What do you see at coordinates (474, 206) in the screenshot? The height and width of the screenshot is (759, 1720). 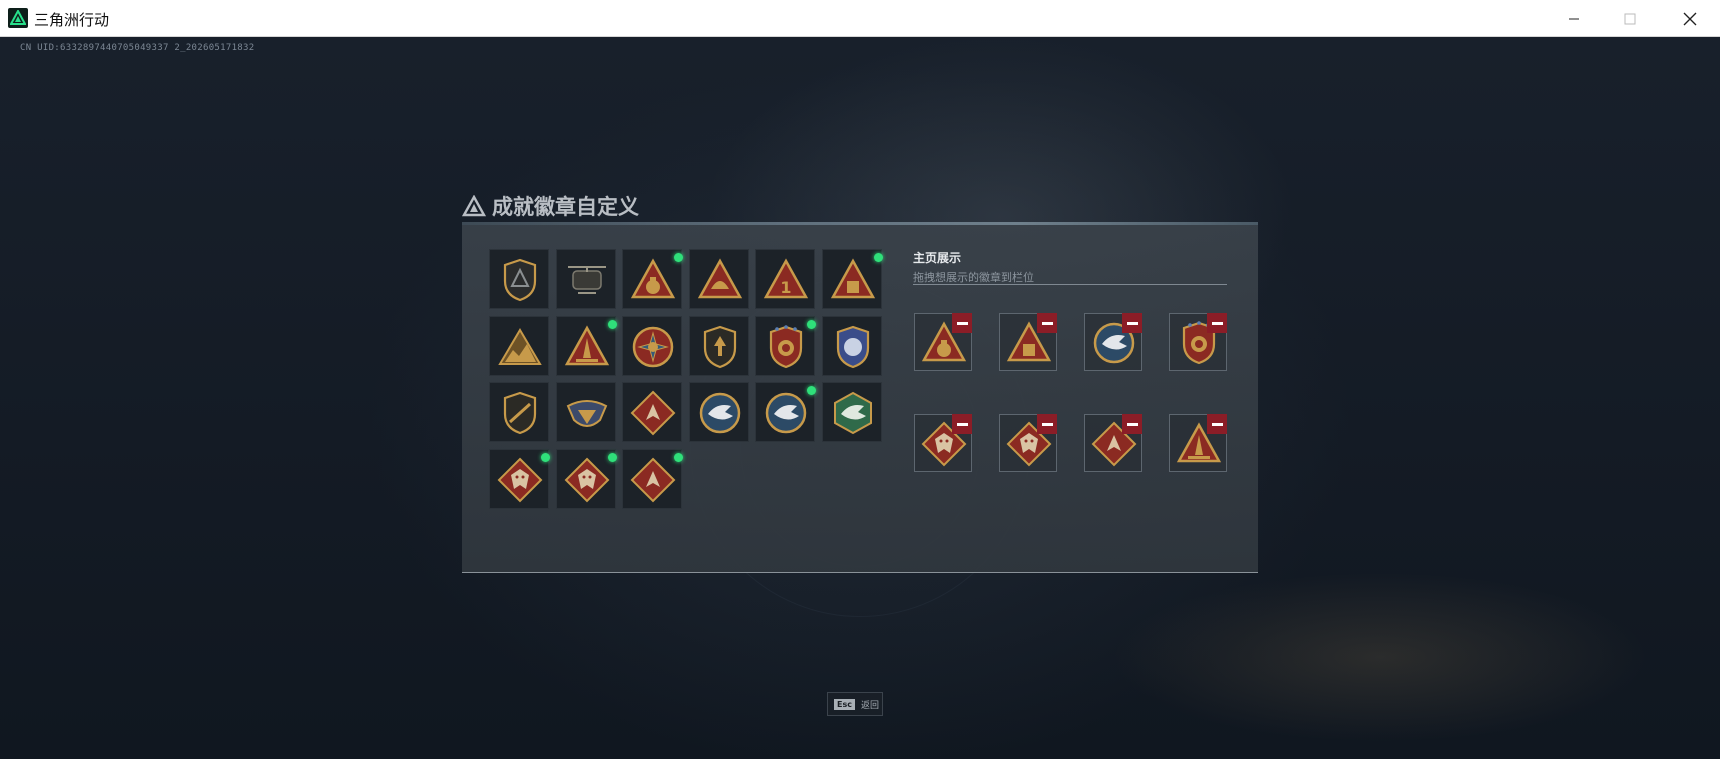 I see `delta-logo-icon` at bounding box center [474, 206].